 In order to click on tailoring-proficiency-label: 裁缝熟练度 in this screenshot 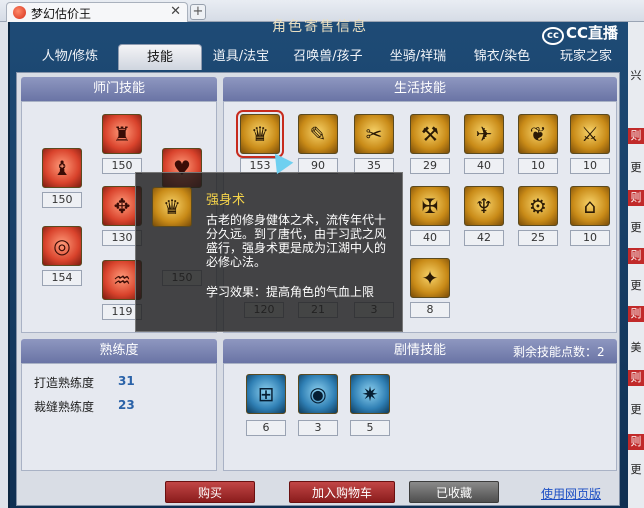, I will do `click(64, 407)`.